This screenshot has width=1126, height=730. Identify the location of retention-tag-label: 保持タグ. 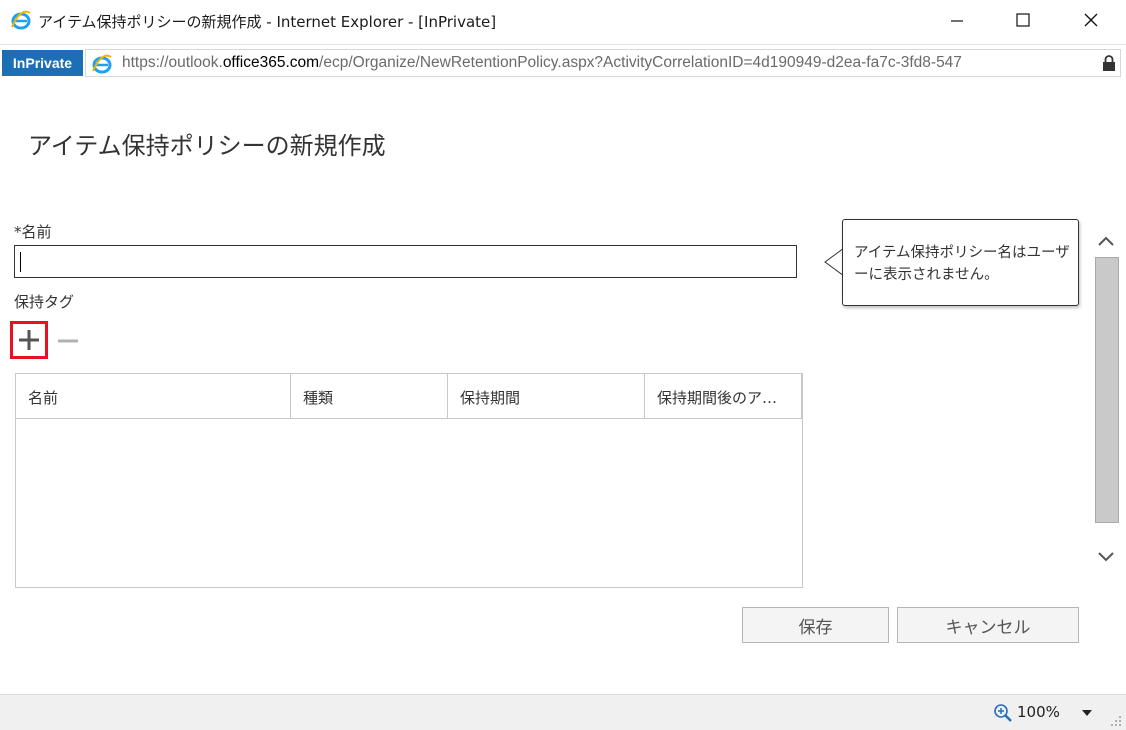
(44, 302).